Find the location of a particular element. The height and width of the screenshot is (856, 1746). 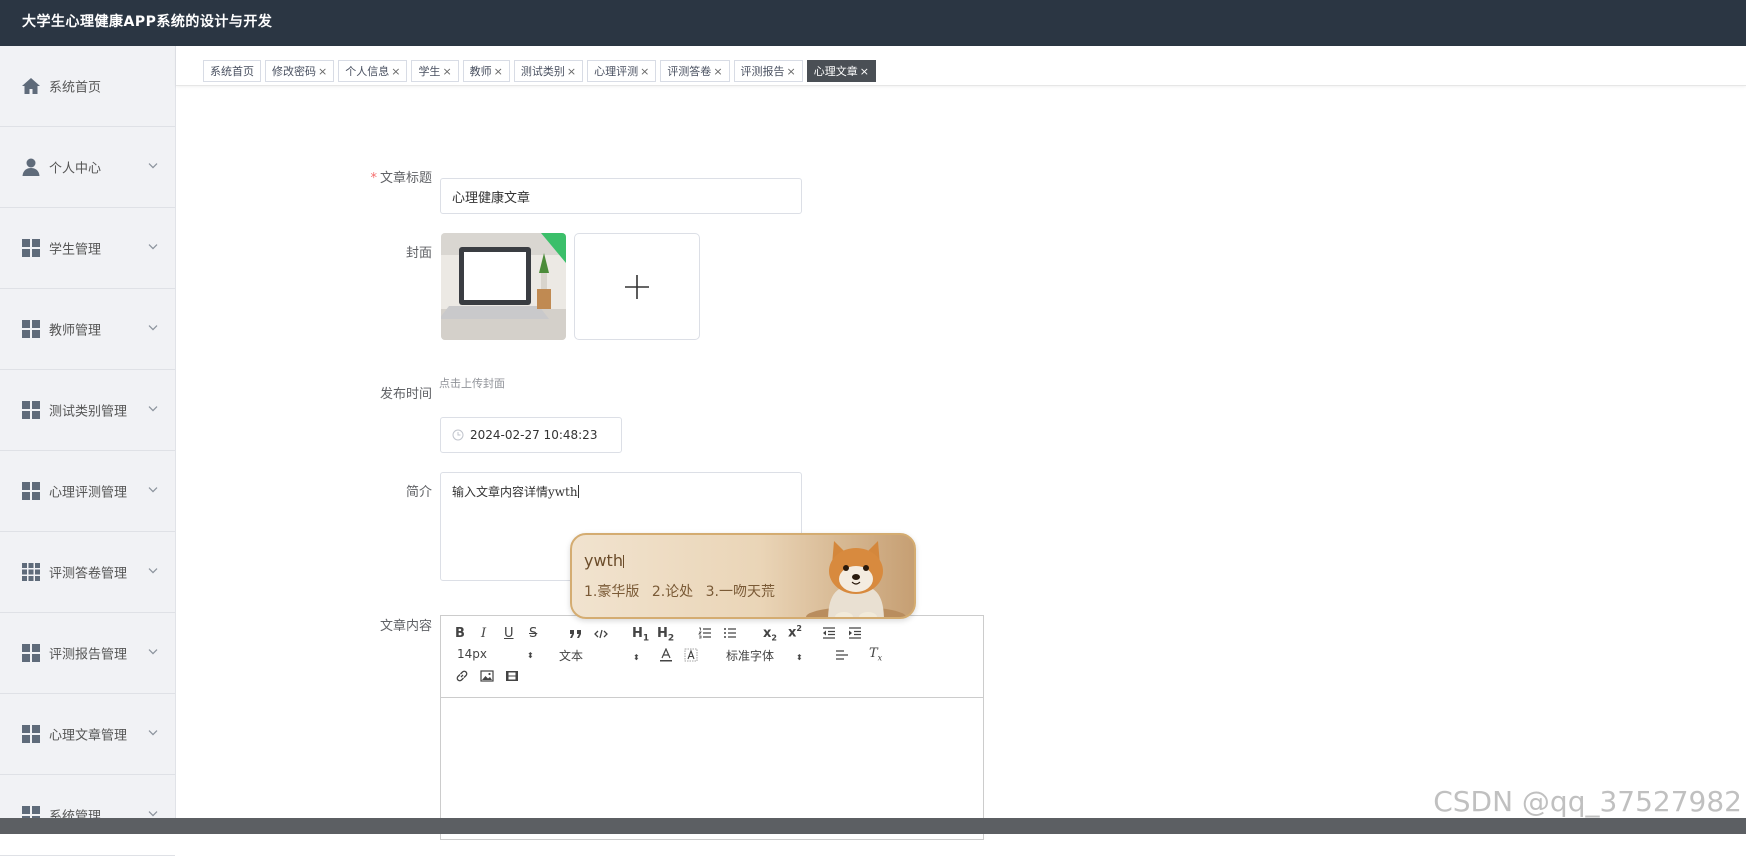

tab-label: 测试类别 is located at coordinates (542, 71).